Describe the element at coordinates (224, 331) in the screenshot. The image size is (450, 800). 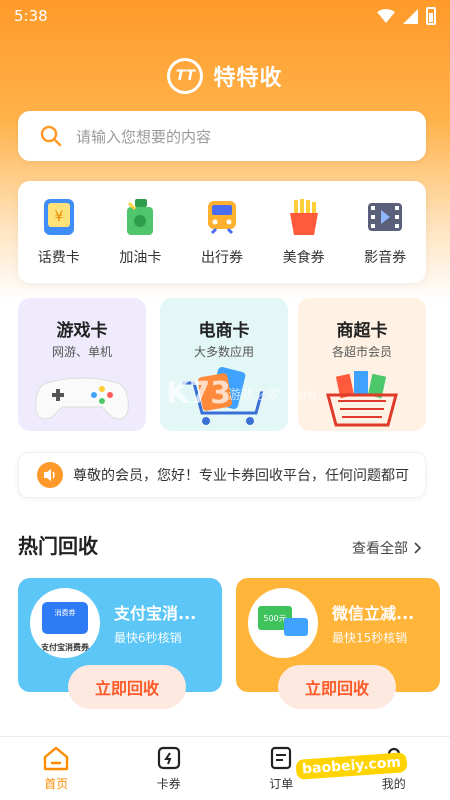
I see `promo-title: 电商卡` at that location.